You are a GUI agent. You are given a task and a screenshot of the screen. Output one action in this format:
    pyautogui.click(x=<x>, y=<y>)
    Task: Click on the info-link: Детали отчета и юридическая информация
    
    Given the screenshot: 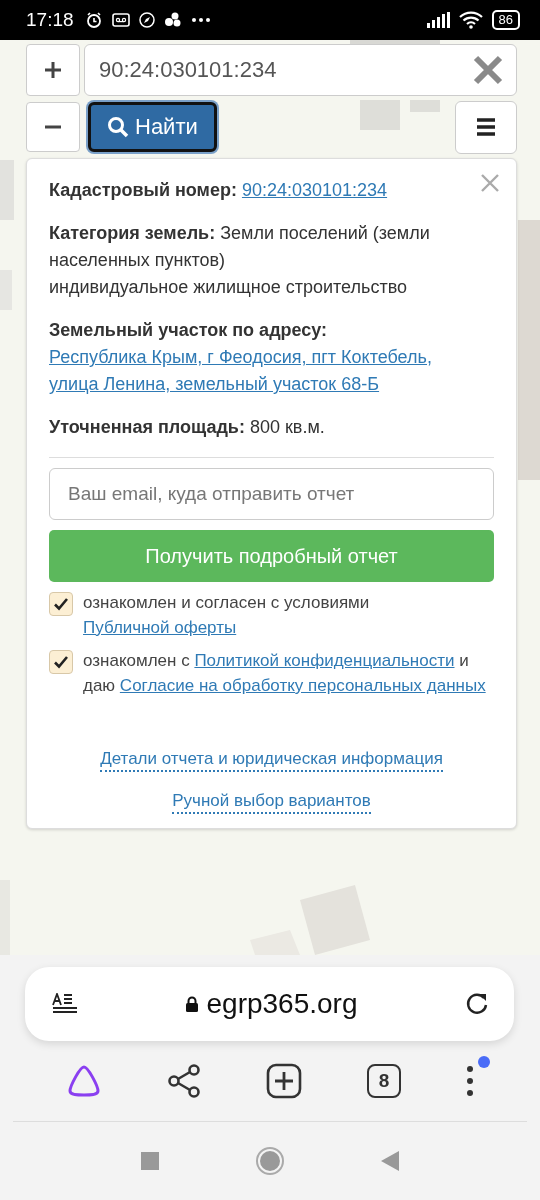 What is the action you would take?
    pyautogui.click(x=271, y=760)
    